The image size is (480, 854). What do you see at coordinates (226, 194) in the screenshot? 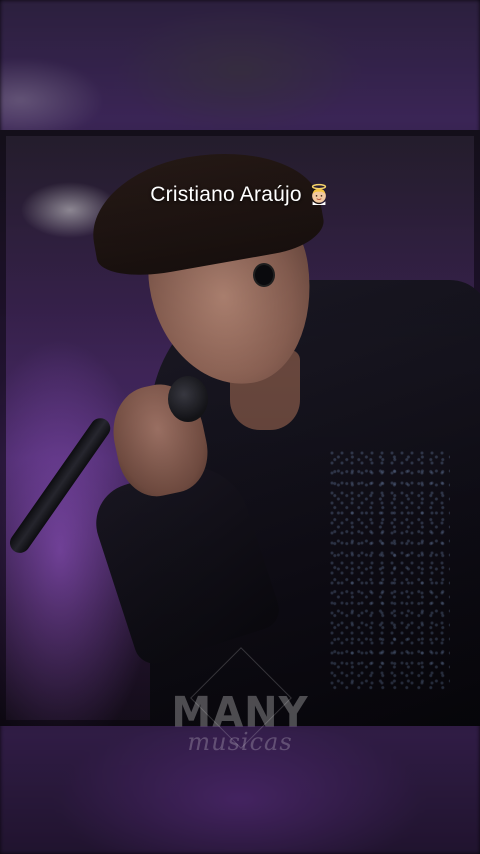
I see `caption-text: Cristiano Araújo` at bounding box center [226, 194].